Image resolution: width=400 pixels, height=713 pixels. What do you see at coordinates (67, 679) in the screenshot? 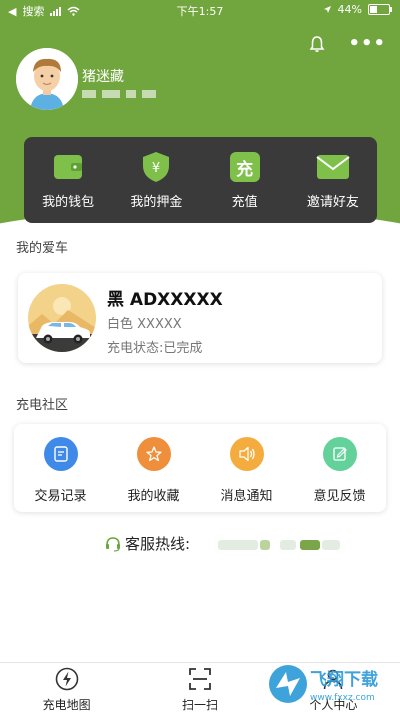
I see `lightning-icon` at bounding box center [67, 679].